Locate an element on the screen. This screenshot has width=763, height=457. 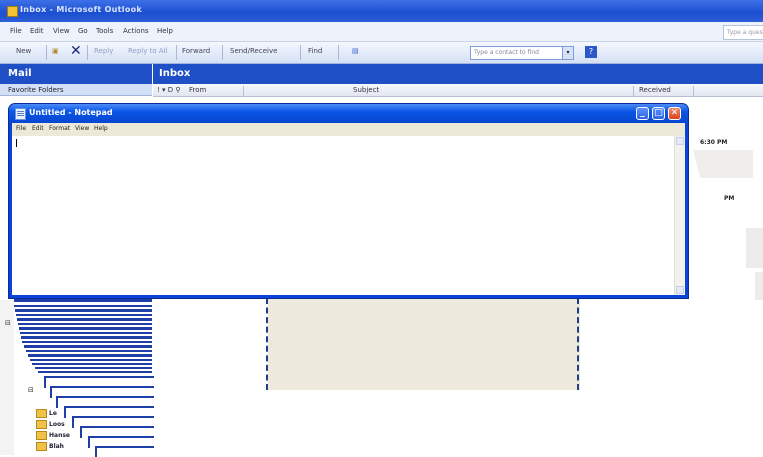
notepad-menu-edit: Edit is located at coordinates (38, 128).